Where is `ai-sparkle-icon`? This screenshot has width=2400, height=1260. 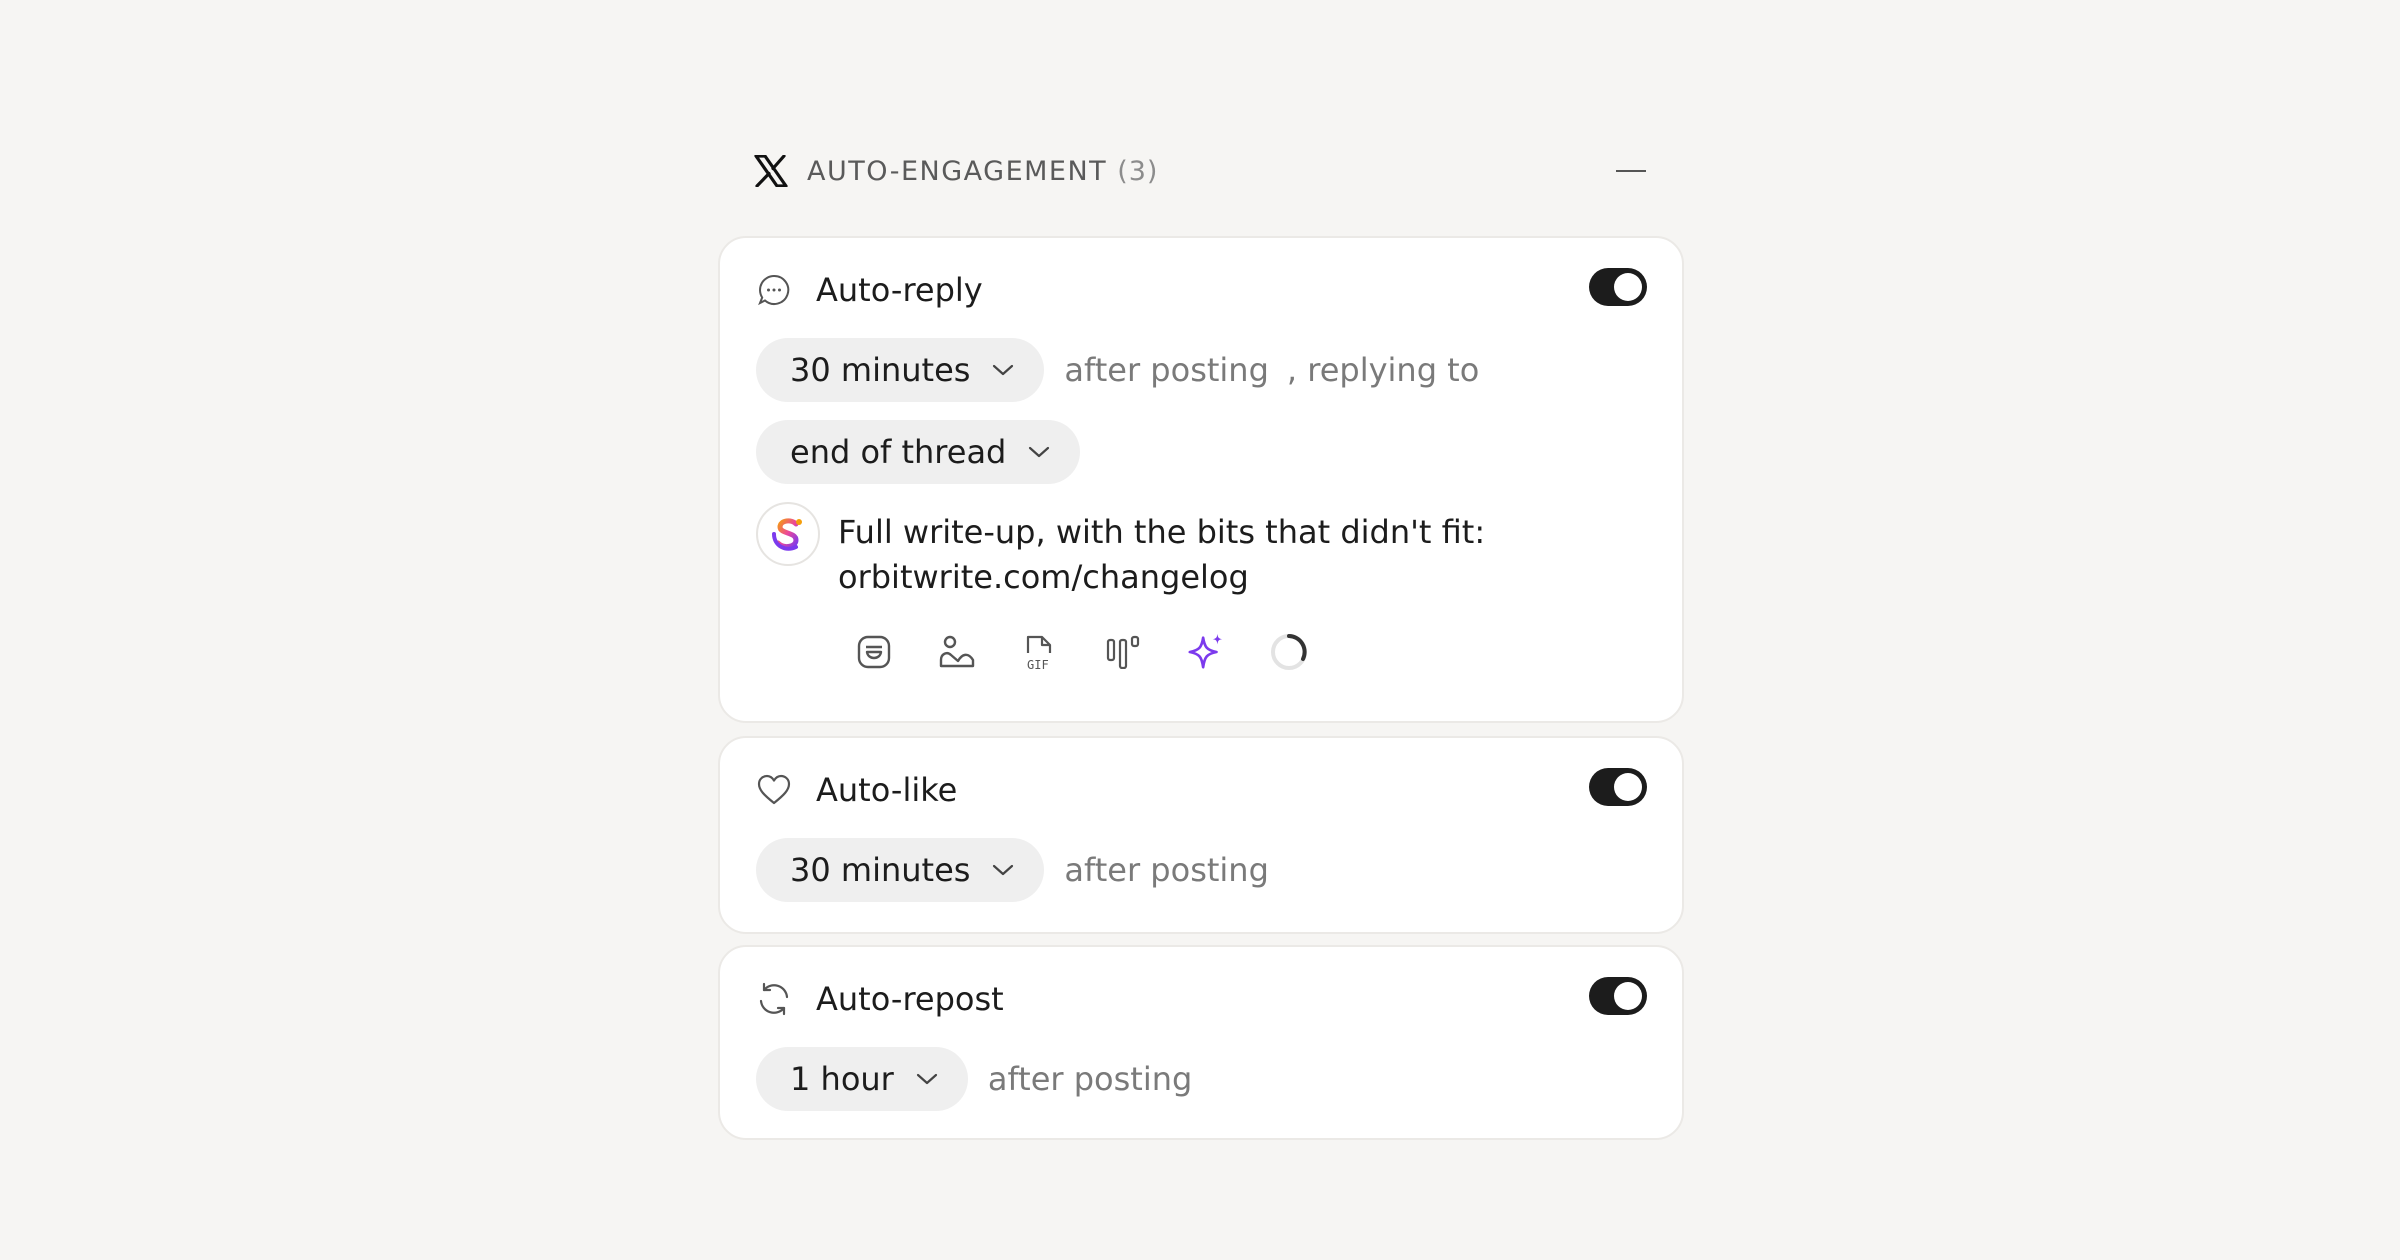 ai-sparkle-icon is located at coordinates (1206, 652).